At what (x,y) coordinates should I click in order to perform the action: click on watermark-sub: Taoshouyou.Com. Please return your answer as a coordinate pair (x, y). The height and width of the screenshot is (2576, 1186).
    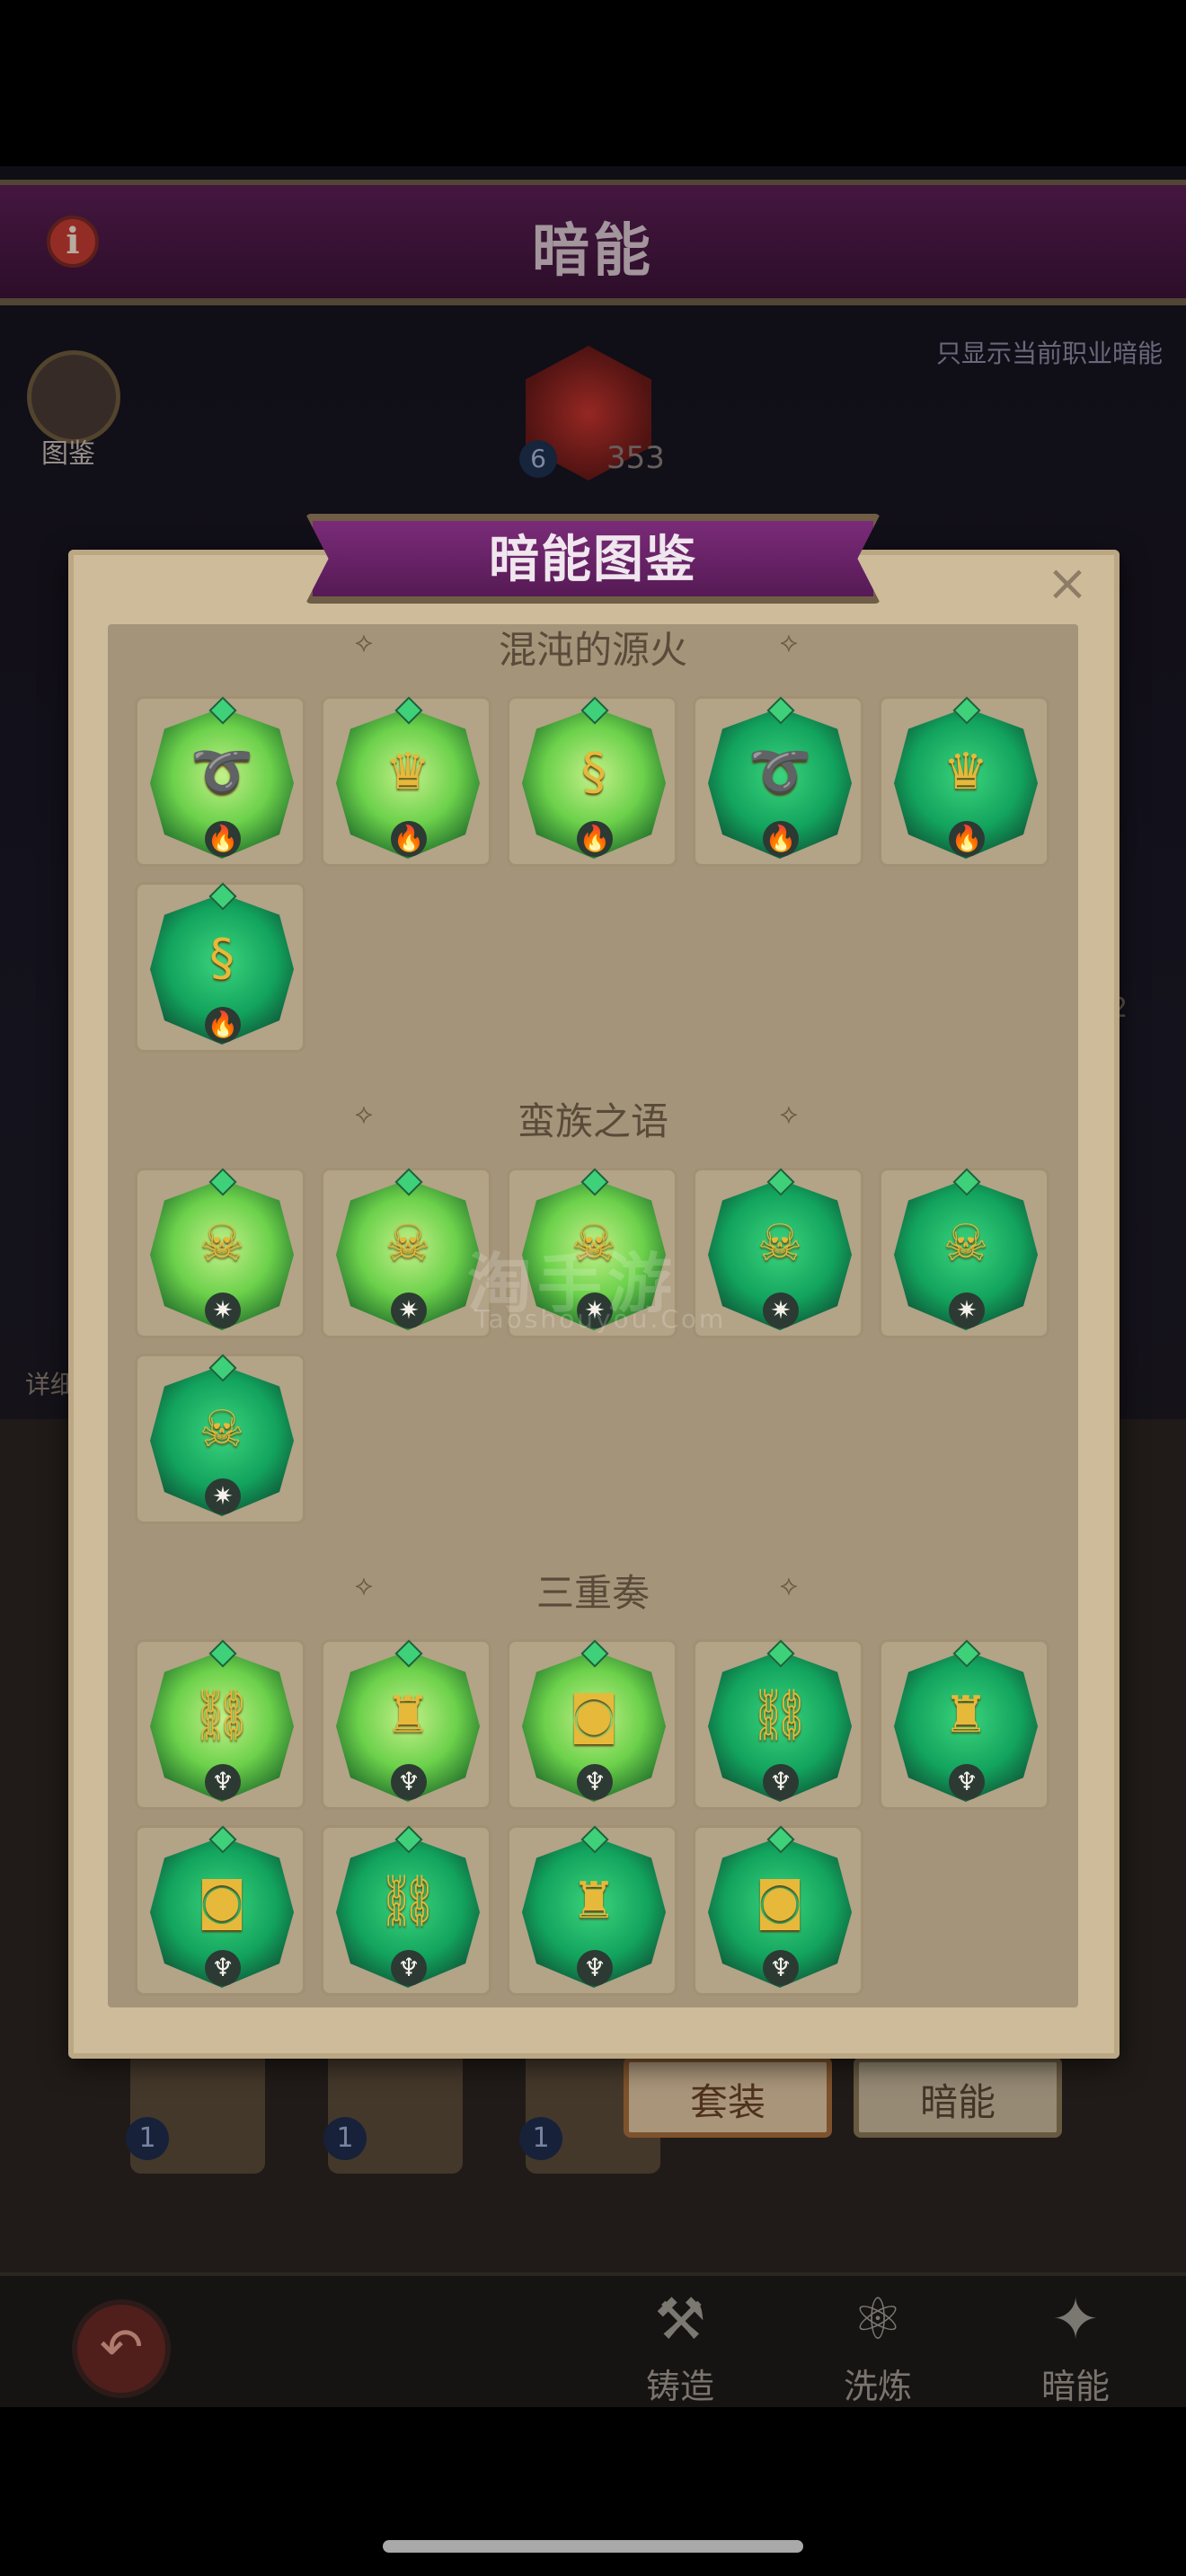
    Looking at the image, I should click on (600, 1319).